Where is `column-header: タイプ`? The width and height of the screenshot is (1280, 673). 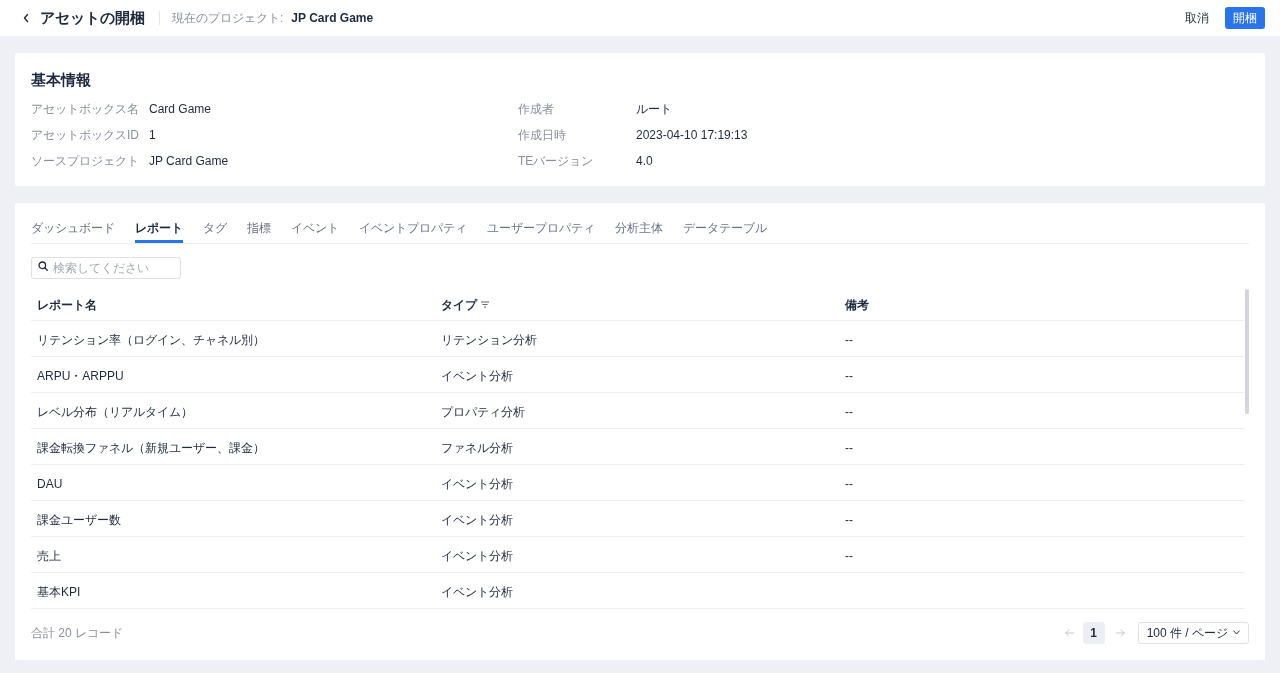 column-header: タイプ is located at coordinates (459, 305).